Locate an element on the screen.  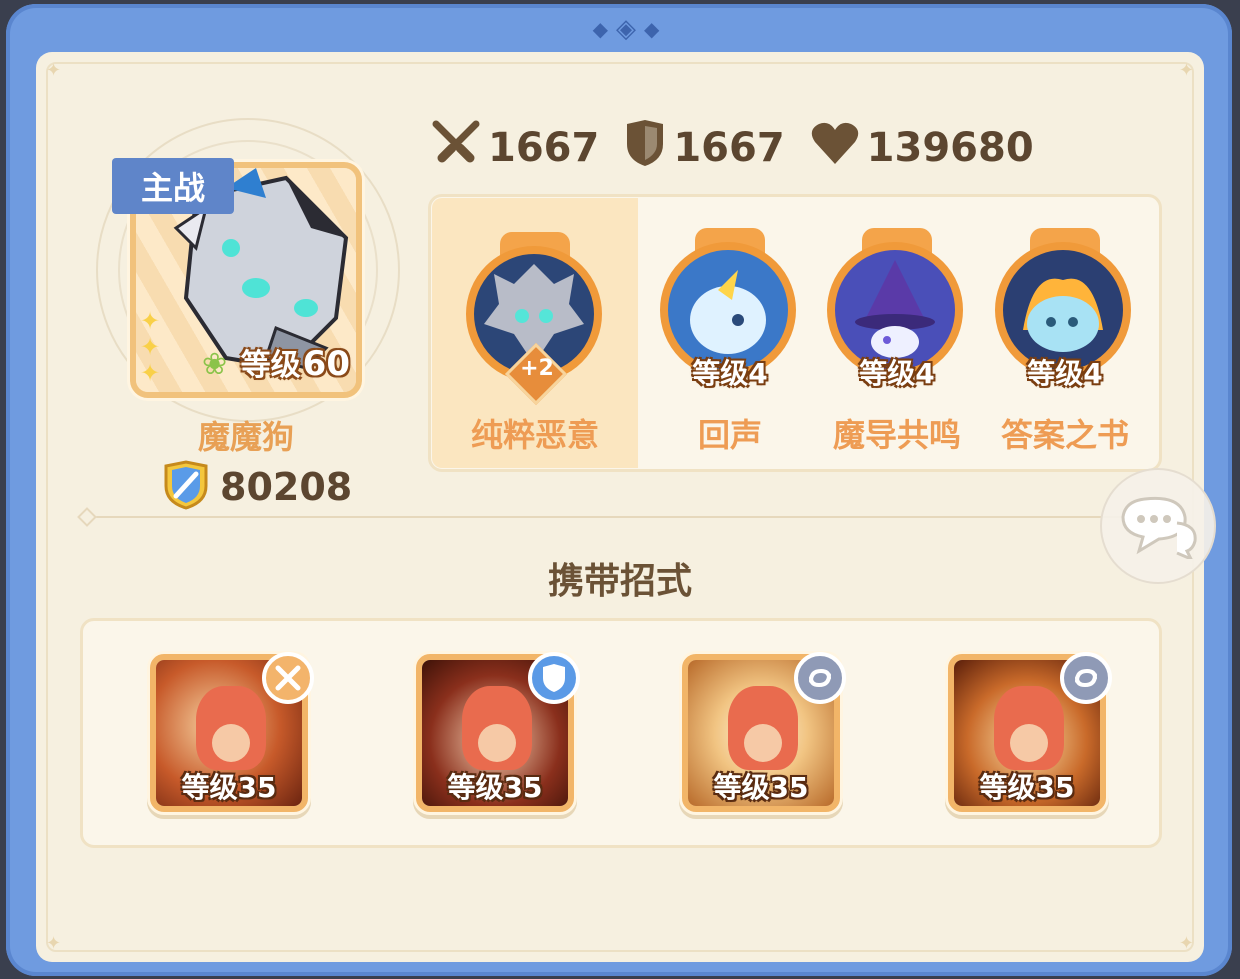
power-shield-icon is located at coordinates (186, 487).